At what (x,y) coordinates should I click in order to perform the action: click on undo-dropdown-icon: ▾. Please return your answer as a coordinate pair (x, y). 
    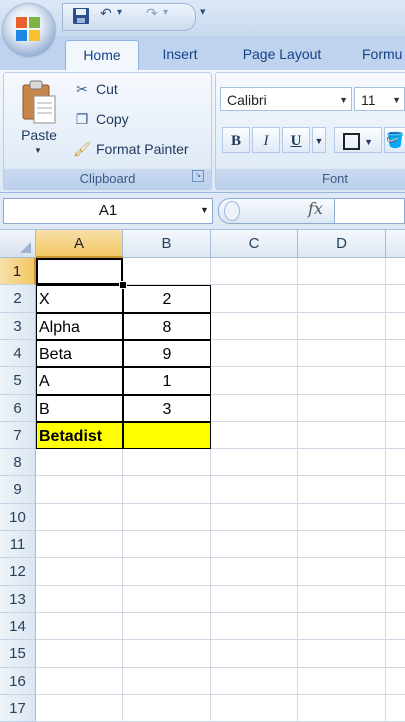
    Looking at the image, I should click on (119, 13).